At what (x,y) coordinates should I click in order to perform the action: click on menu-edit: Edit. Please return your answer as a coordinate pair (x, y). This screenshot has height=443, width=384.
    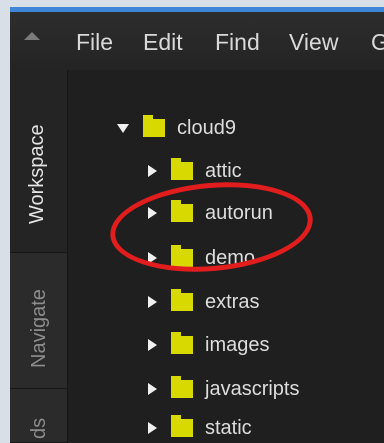
    Looking at the image, I should click on (163, 42).